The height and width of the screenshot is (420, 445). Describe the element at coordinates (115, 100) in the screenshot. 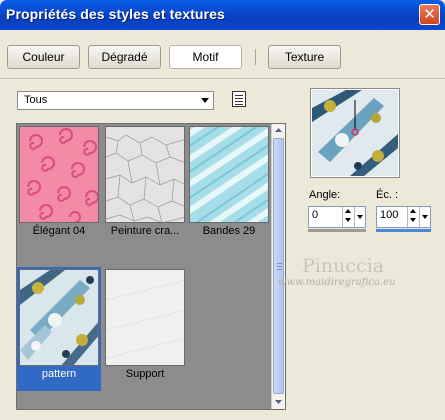

I see `category-dropdown: Tous` at that location.